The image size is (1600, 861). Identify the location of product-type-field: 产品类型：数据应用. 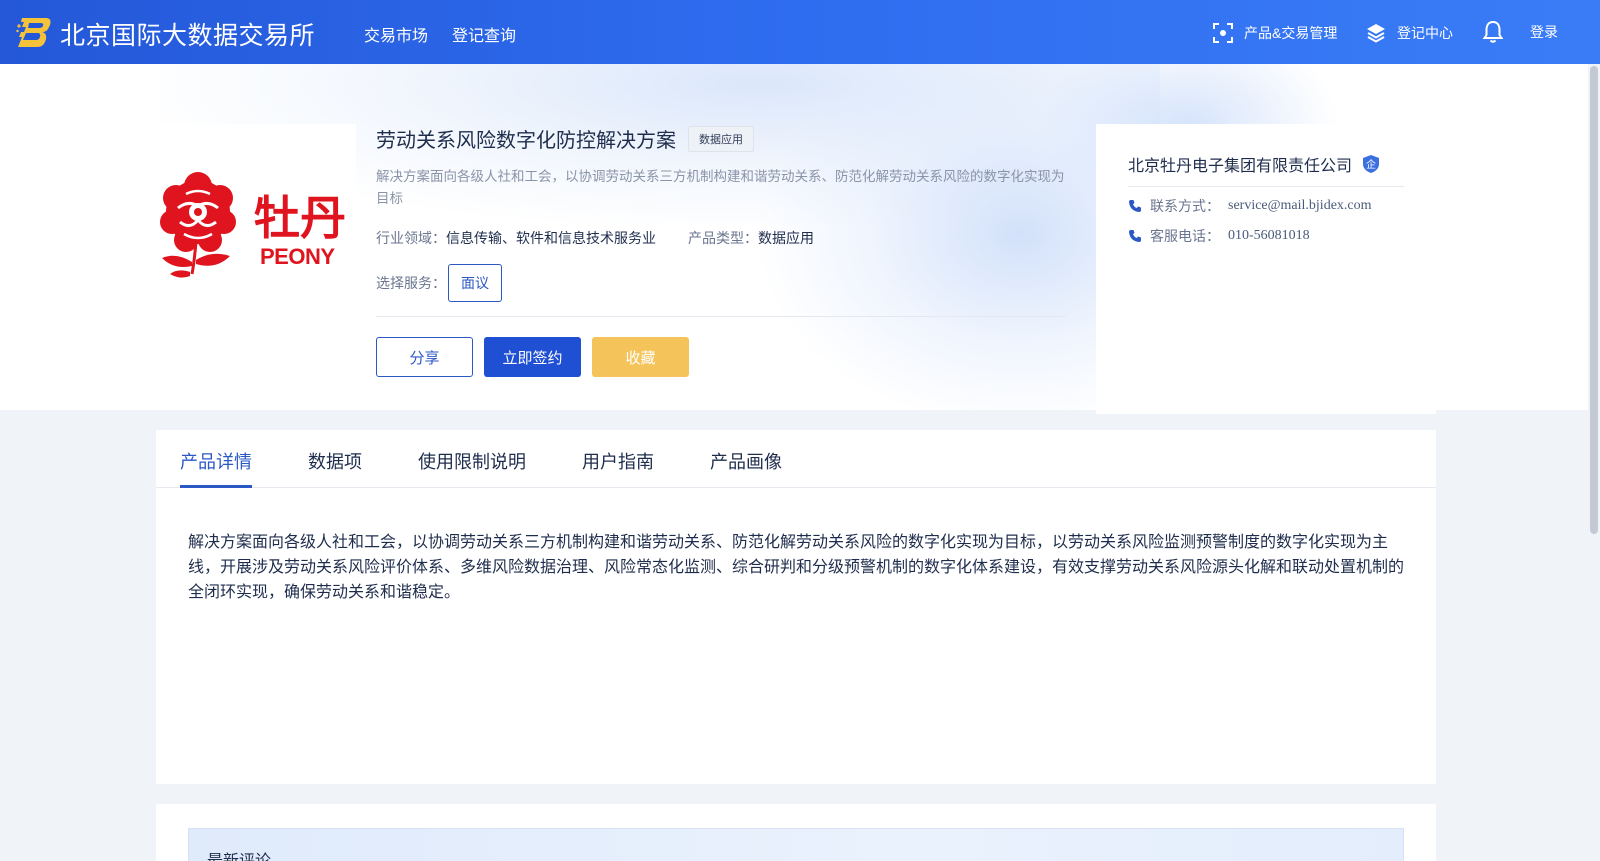
(751, 238).